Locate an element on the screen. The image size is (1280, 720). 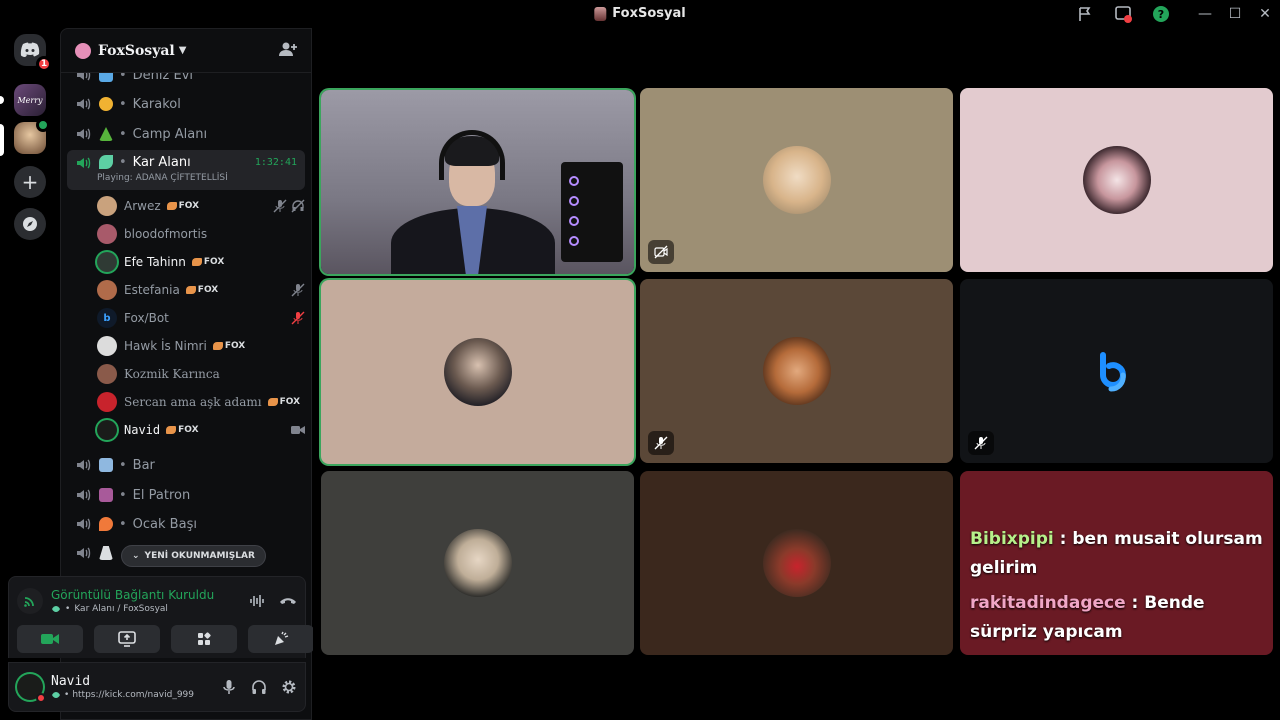
help-icon: ? is located at coordinates (1161, 14).